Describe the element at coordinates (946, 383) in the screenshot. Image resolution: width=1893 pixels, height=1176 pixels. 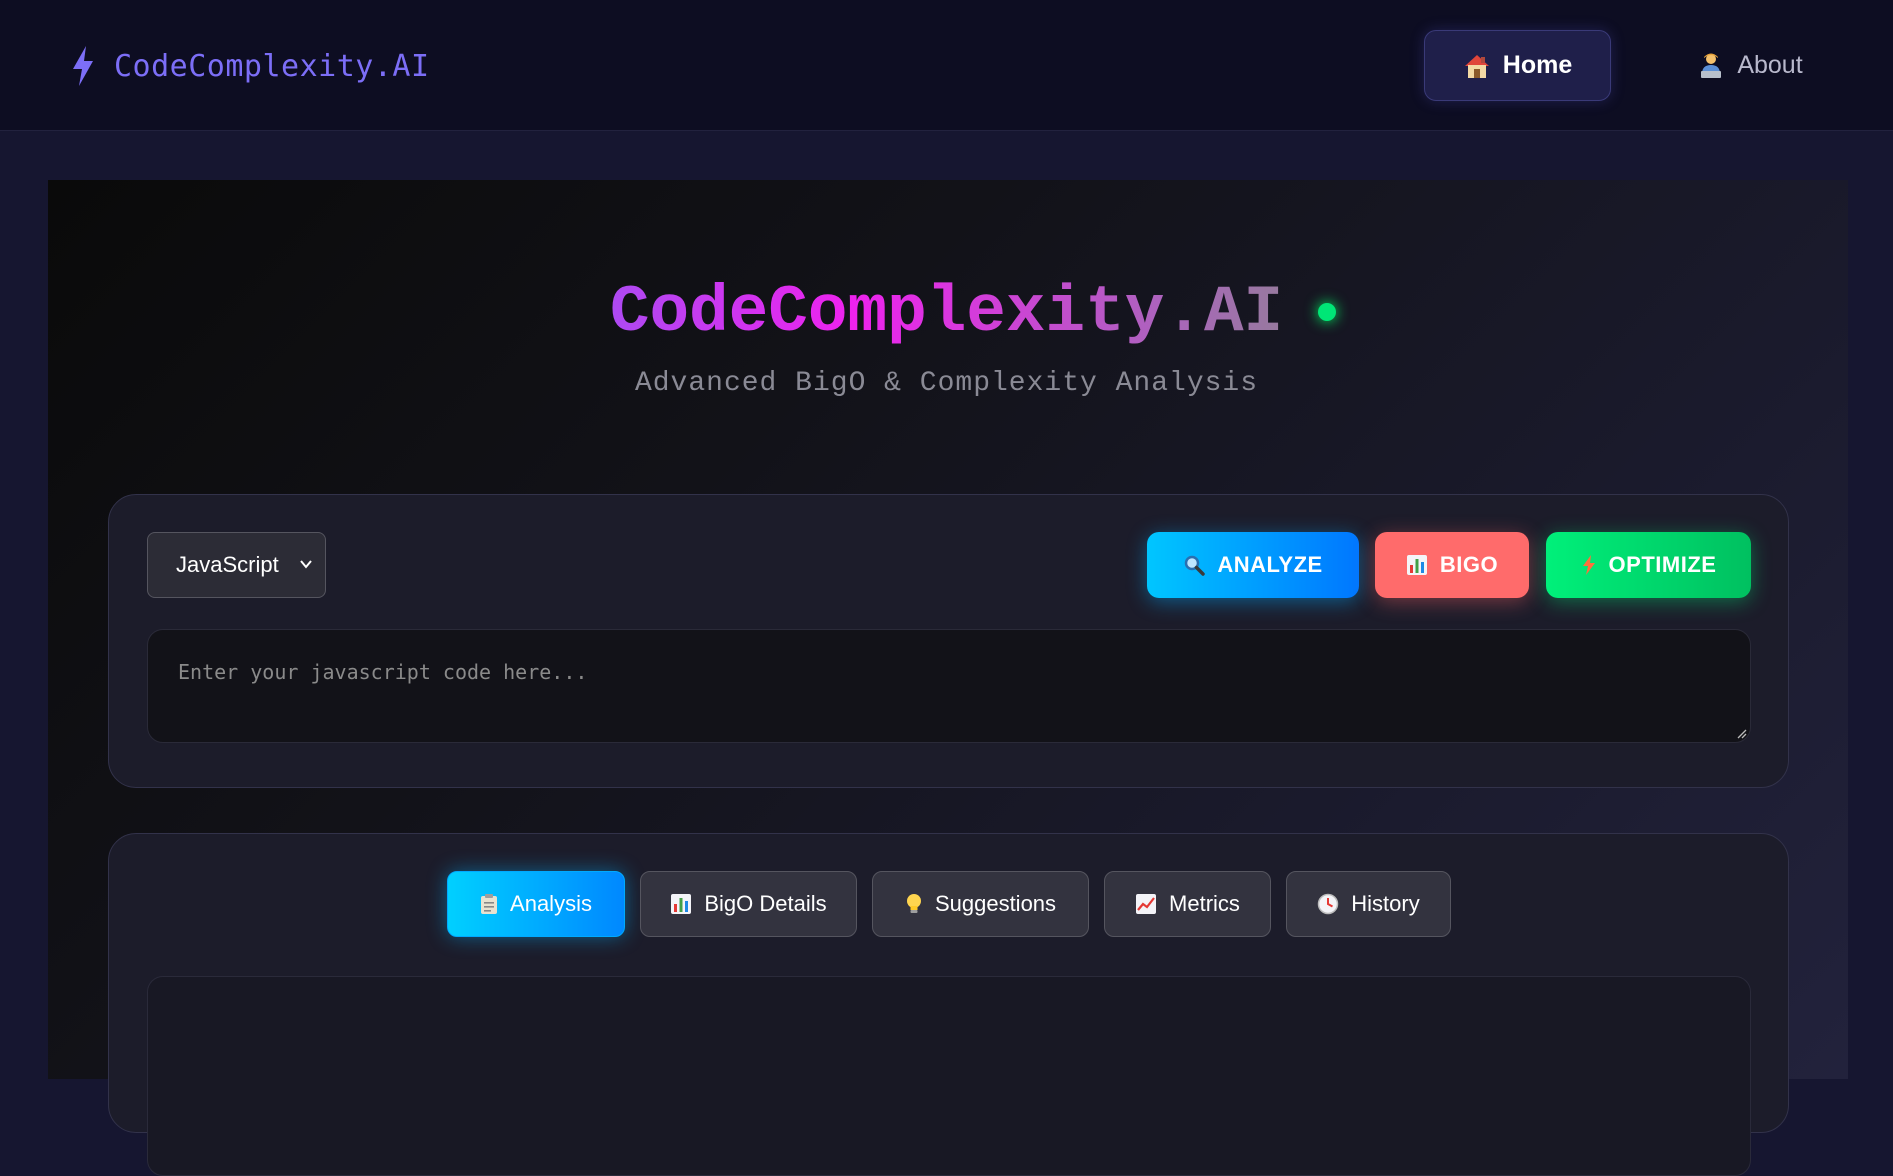
I see `hero-subtitle: Advanced BigO & Complexity Analysis` at that location.